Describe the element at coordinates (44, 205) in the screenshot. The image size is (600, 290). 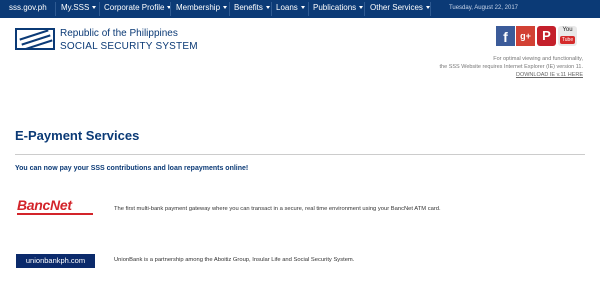
I see `bancnet-logo-text: BancNet` at that location.